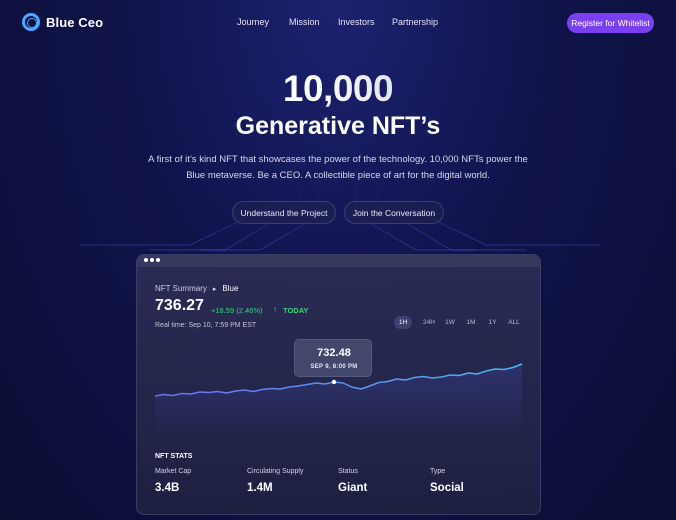 This screenshot has height=520, width=676. I want to click on hero-title: Generative NFT’s, so click(338, 126).